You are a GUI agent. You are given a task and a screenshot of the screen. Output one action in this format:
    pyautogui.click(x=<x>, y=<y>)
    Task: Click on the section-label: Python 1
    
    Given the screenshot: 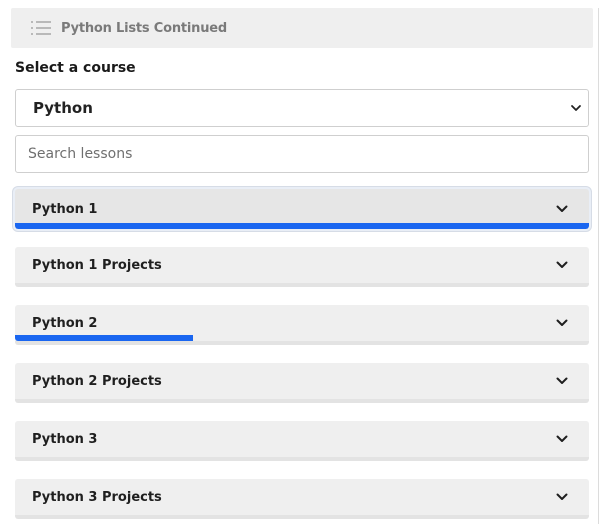 What is the action you would take?
    pyautogui.click(x=65, y=209)
    